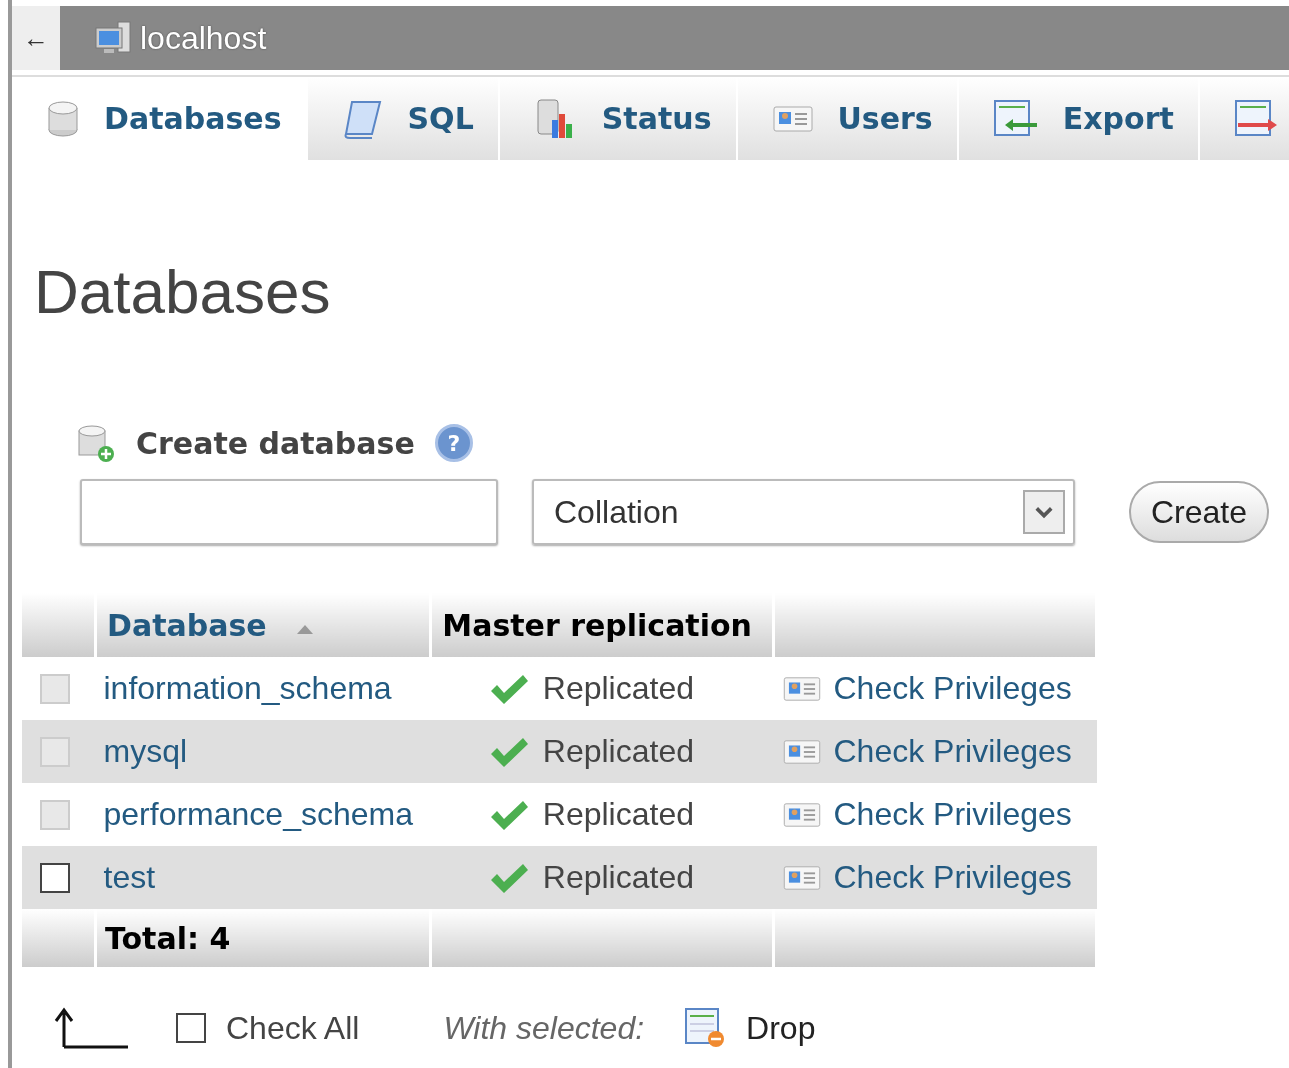 This screenshot has height=1068, width=1289. What do you see at coordinates (803, 512) in the screenshot?
I see `collation-dropdown: Collation` at bounding box center [803, 512].